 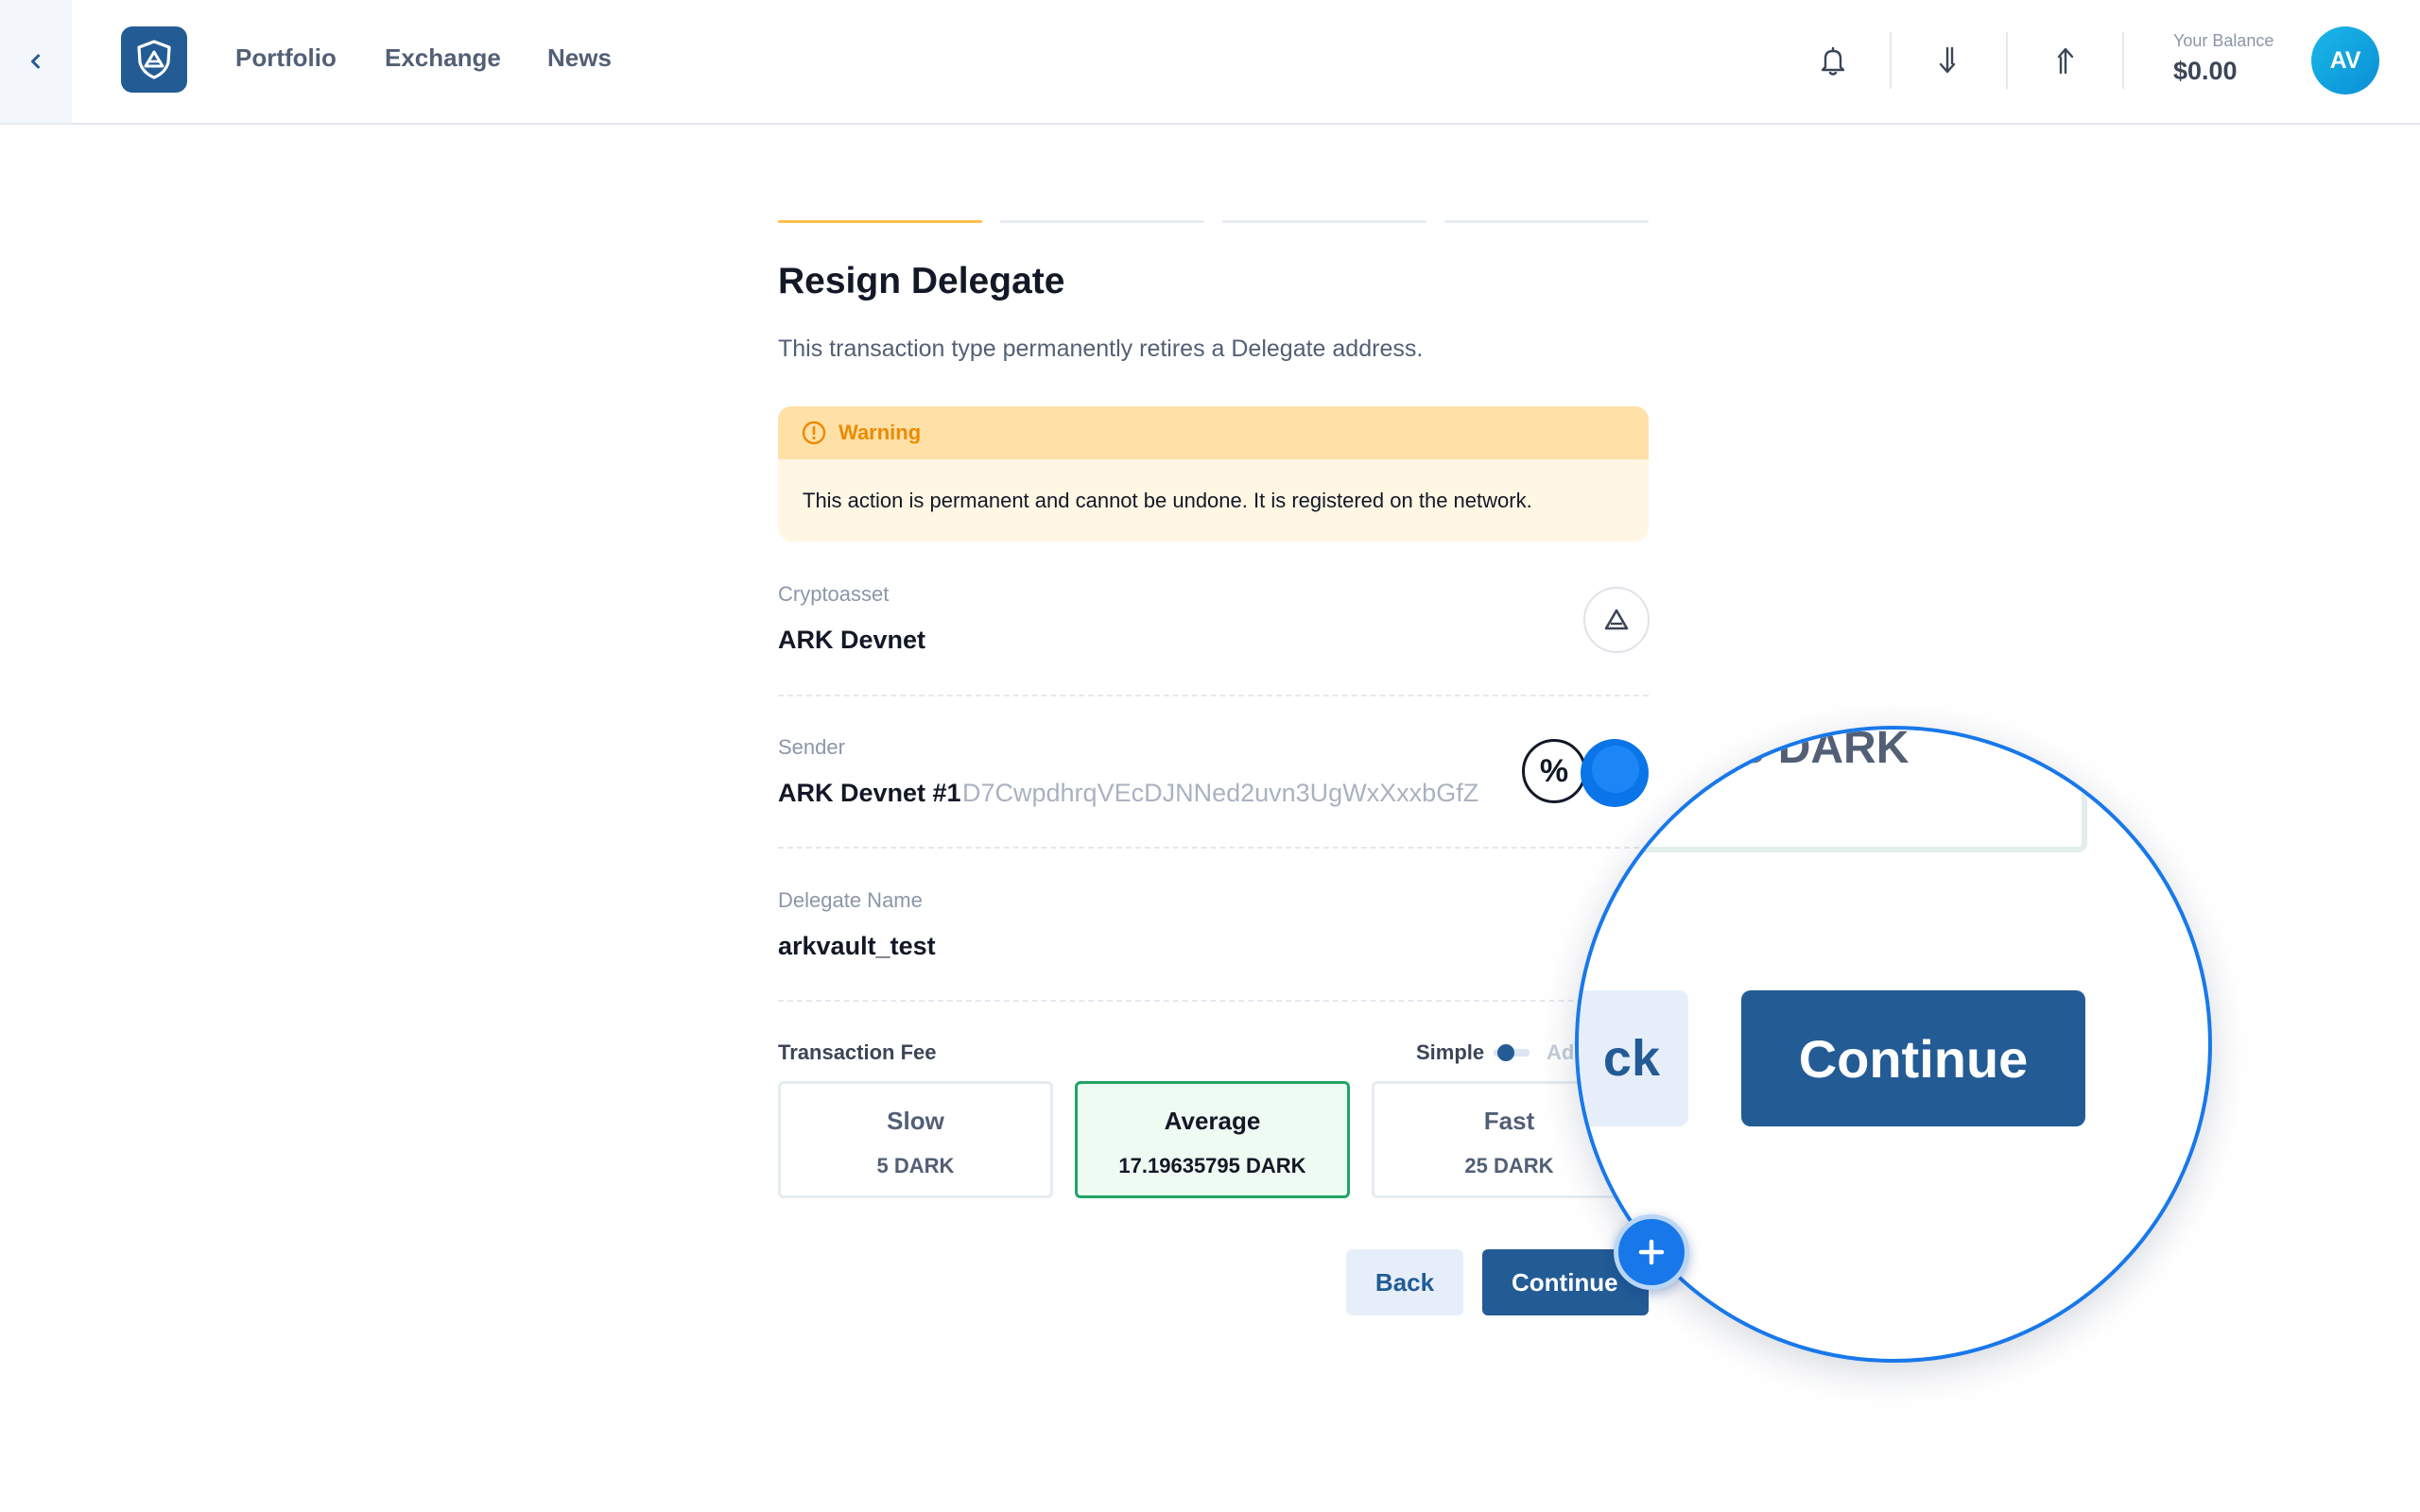 What do you see at coordinates (1812, 749) in the screenshot?
I see `magnified-fee-amount: 25 DARK` at bounding box center [1812, 749].